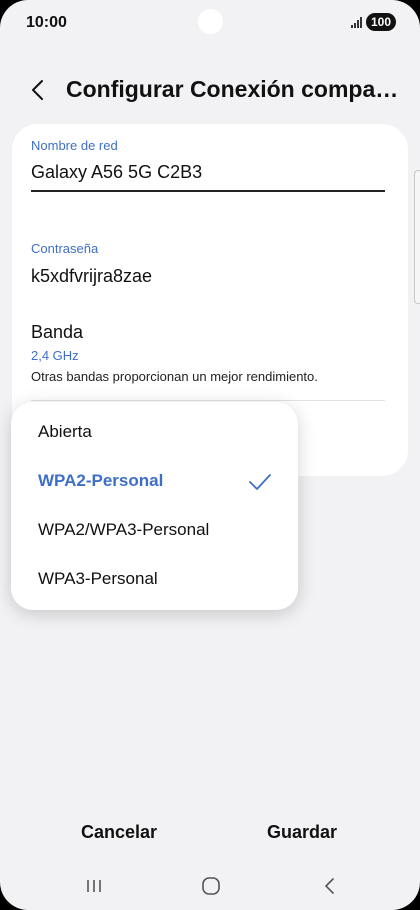  I want to click on network-name-underline, so click(208, 191).